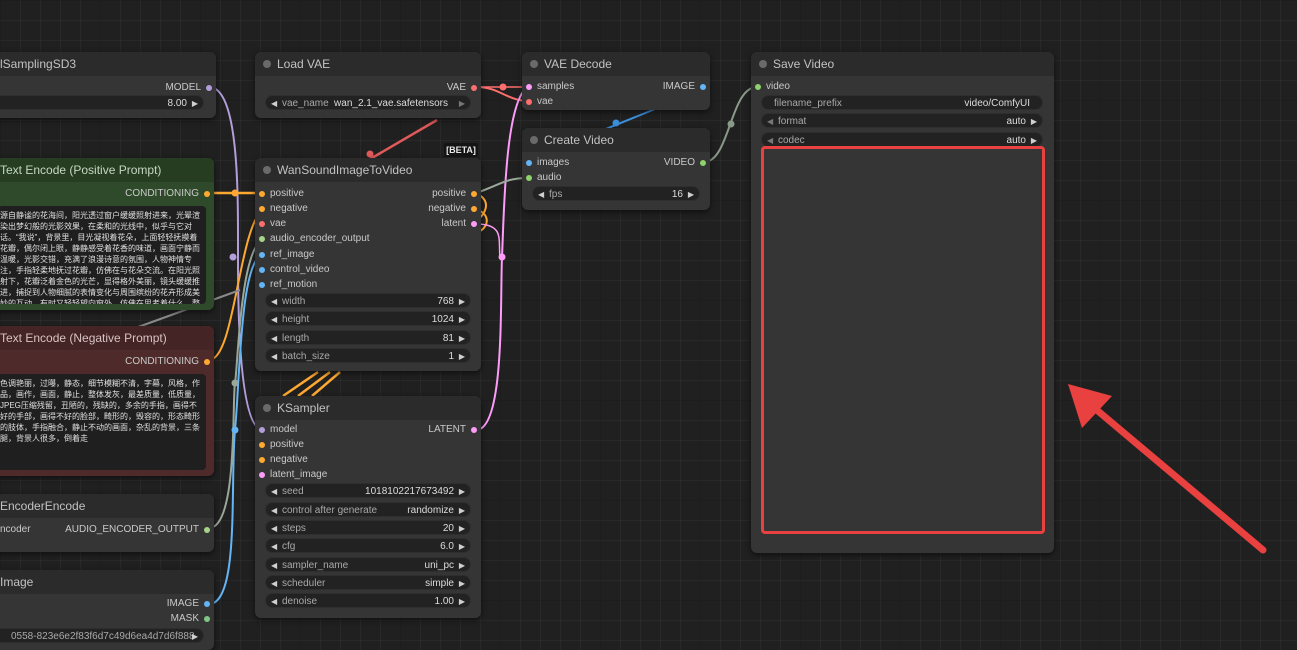 This screenshot has width=1297, height=650. What do you see at coordinates (685, 163) in the screenshot?
I see `output-video: VIDEO` at bounding box center [685, 163].